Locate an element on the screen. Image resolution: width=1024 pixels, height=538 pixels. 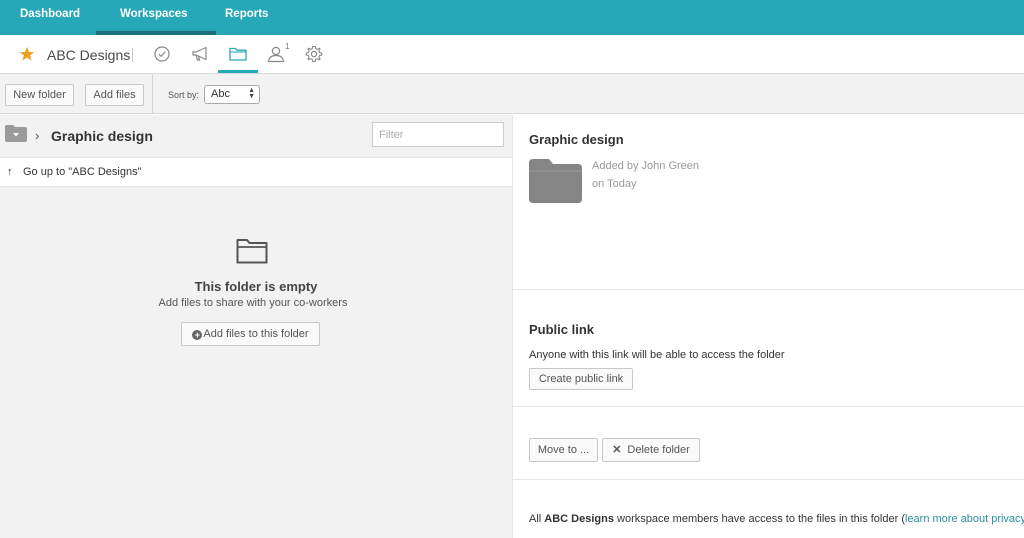
toolbar: New folder Add files Sort by: Abc ▲ ▼ is located at coordinates (512, 94).